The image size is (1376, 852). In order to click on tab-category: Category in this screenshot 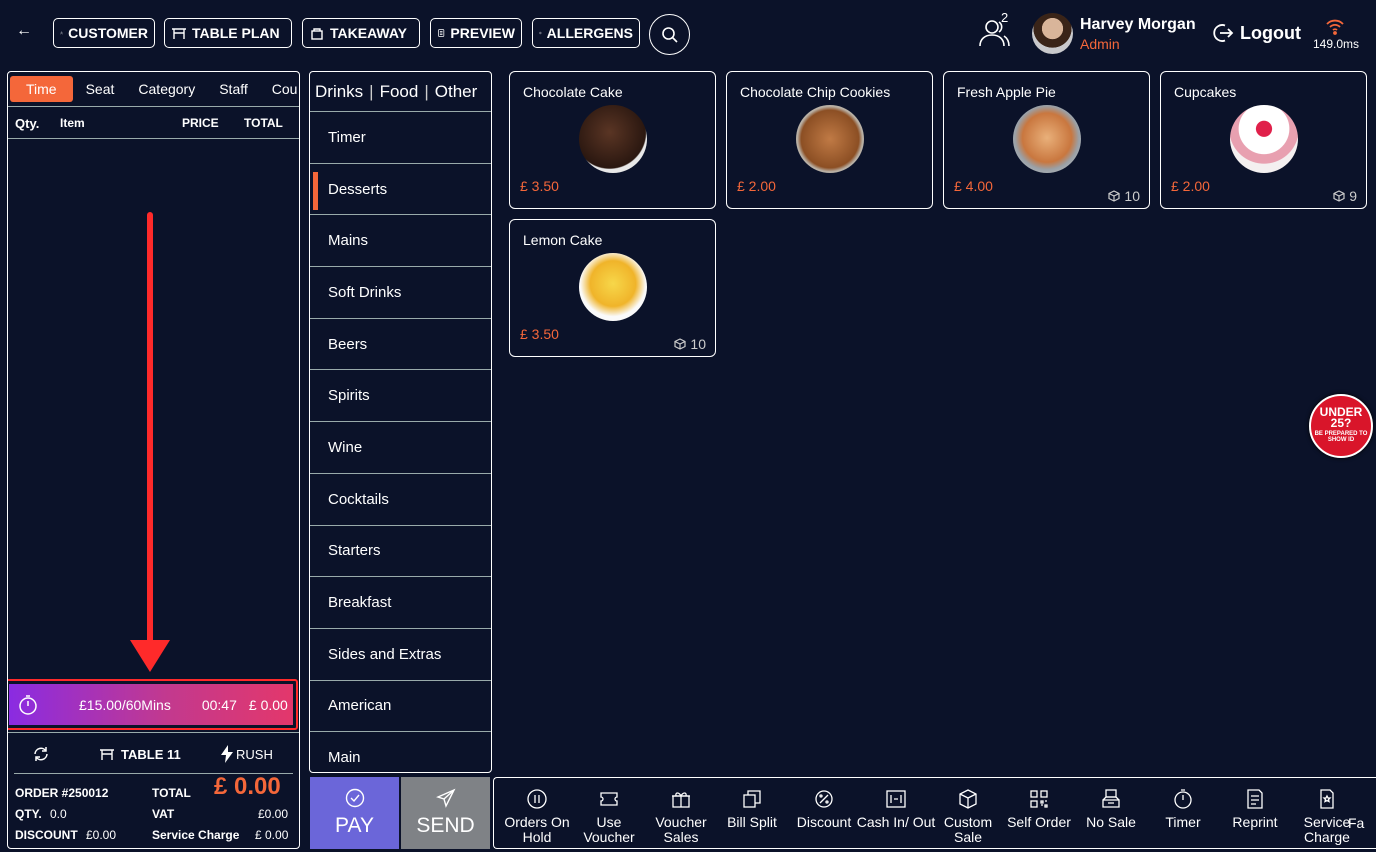, I will do `click(166, 89)`.